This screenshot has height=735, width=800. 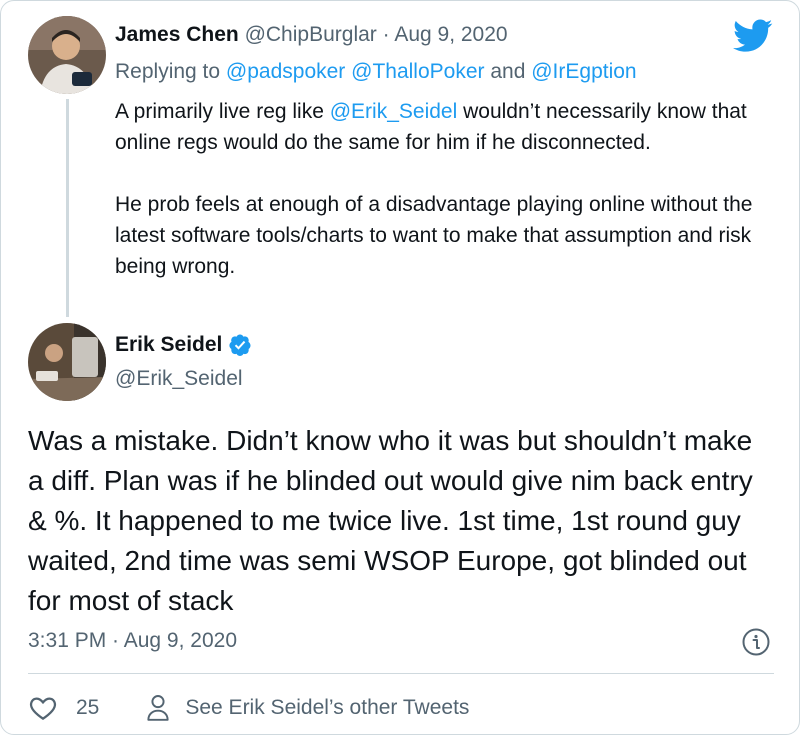 I want to click on tweet-timestamp: 3:31 PM · Aug 9, 2020, so click(x=132, y=641).